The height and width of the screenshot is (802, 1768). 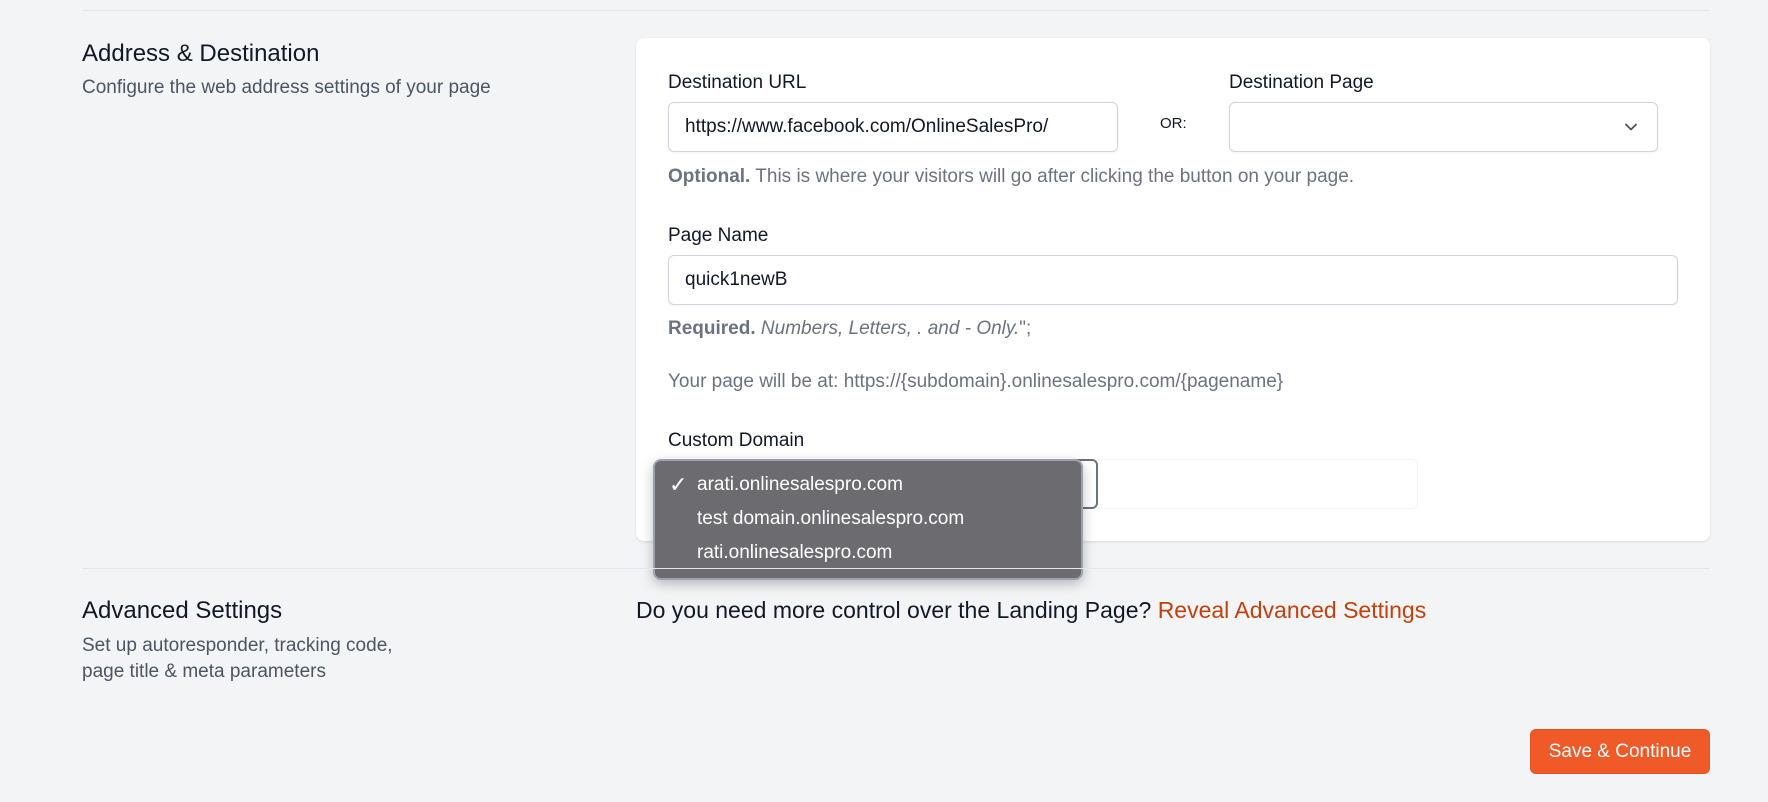 What do you see at coordinates (1443, 127) in the screenshot?
I see `destination-page-select` at bounding box center [1443, 127].